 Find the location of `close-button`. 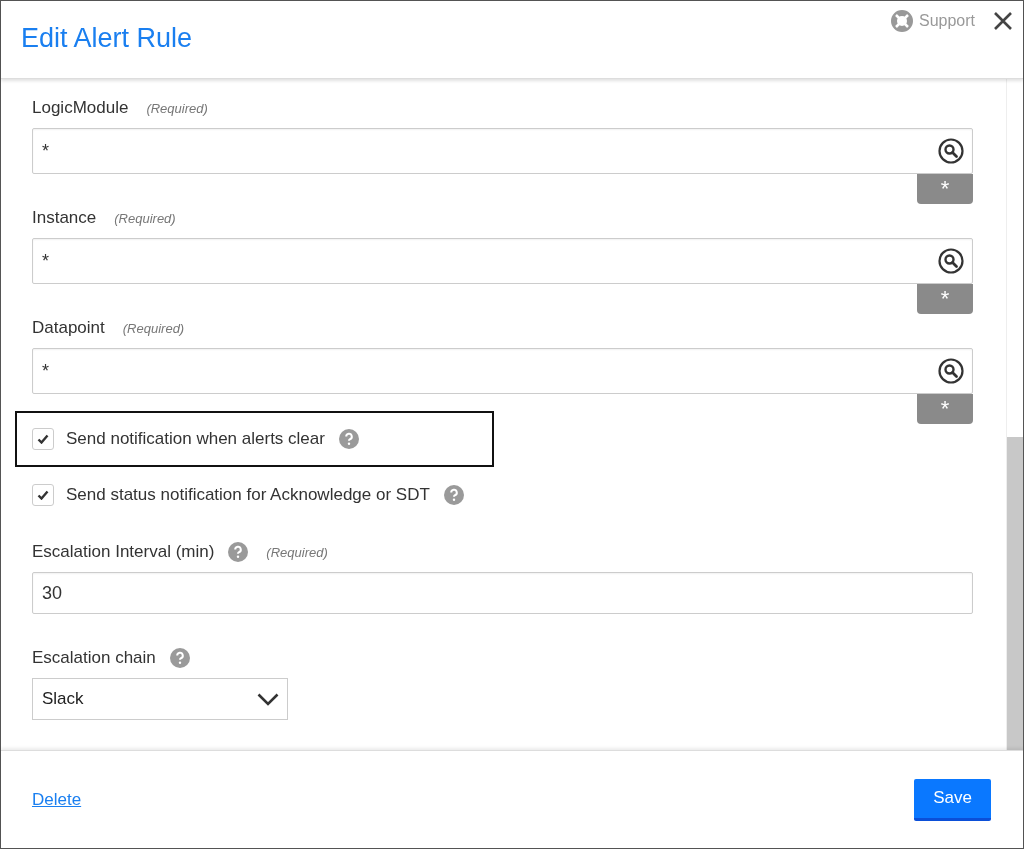

close-button is located at coordinates (1003, 21).